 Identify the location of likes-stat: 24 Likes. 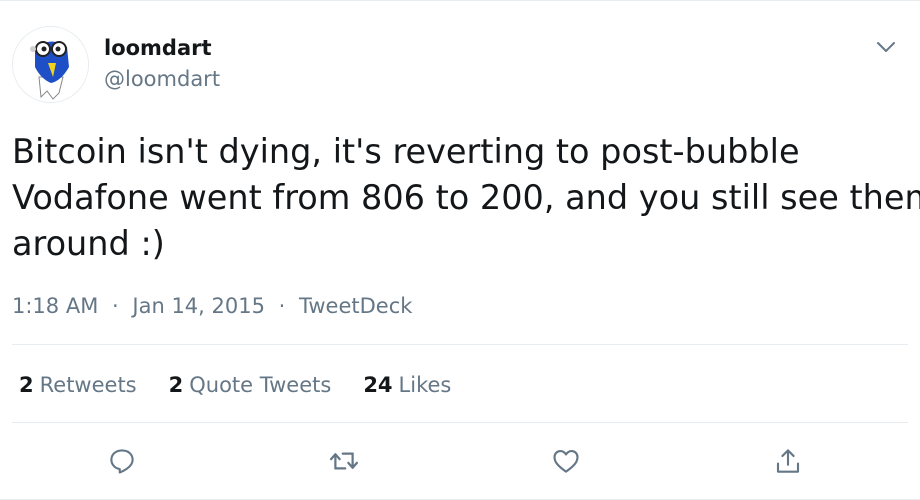
(407, 385).